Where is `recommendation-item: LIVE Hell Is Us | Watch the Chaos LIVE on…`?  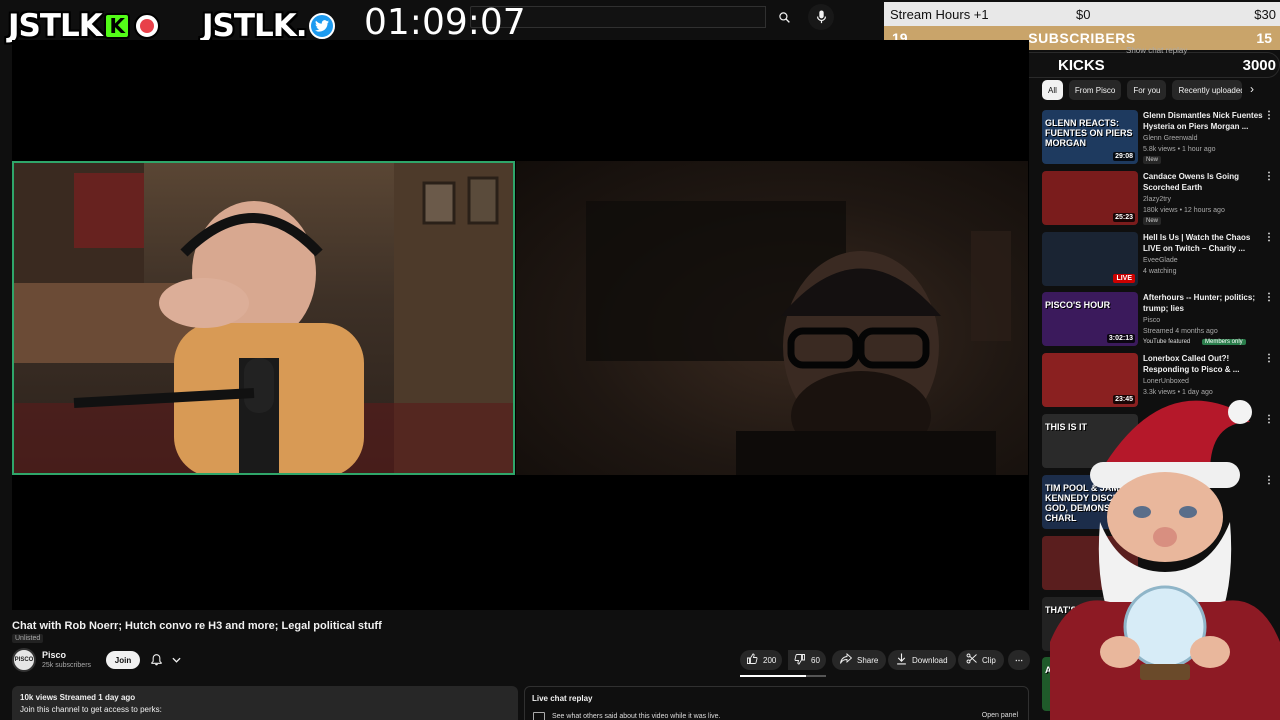
recommendation-item: LIVE Hell Is Us | Watch the Chaos LIVE on… is located at coordinates (1158, 260).